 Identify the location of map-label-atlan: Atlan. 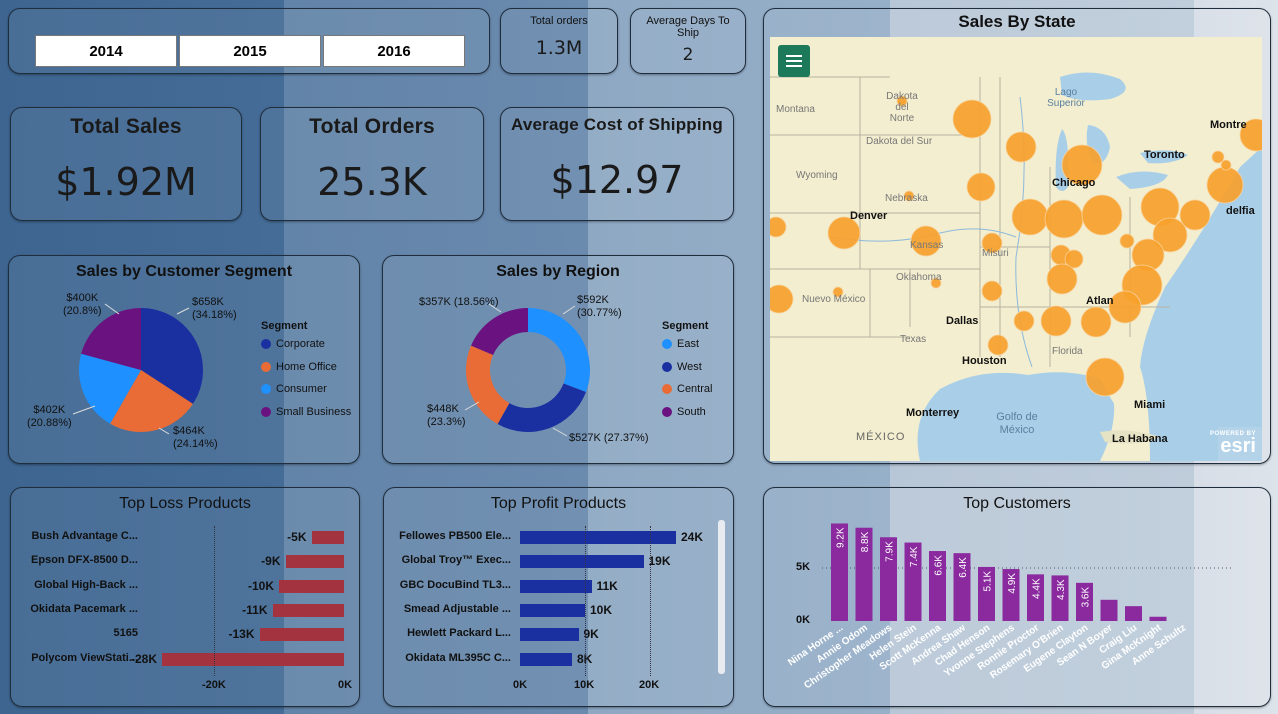
(1100, 301).